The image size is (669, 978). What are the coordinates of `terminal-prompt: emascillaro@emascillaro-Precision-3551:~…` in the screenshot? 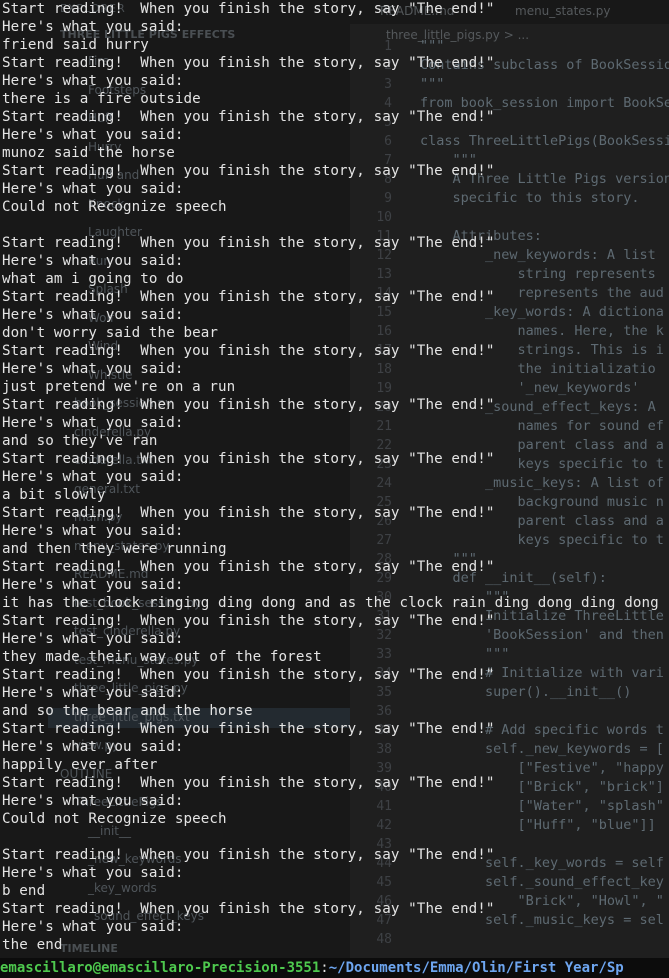 It's located at (334, 968).